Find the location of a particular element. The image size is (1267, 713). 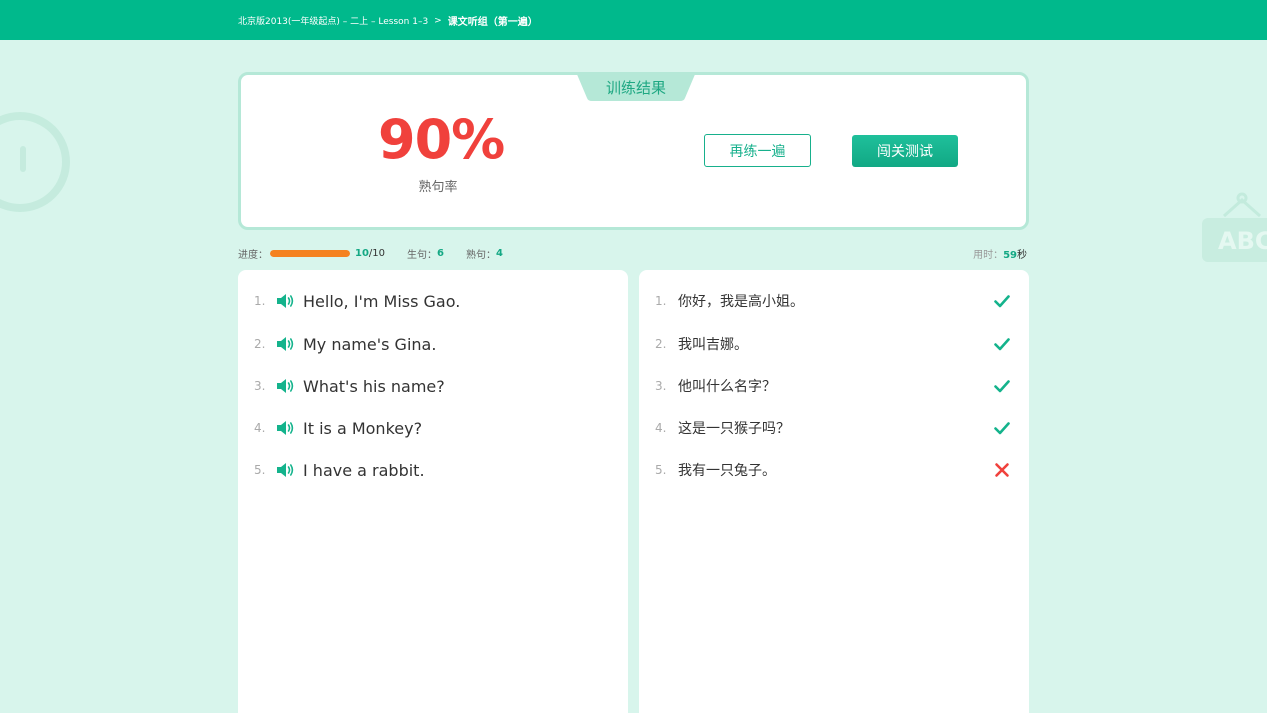

list-item: 2. My name's Gina. is located at coordinates (433, 344).